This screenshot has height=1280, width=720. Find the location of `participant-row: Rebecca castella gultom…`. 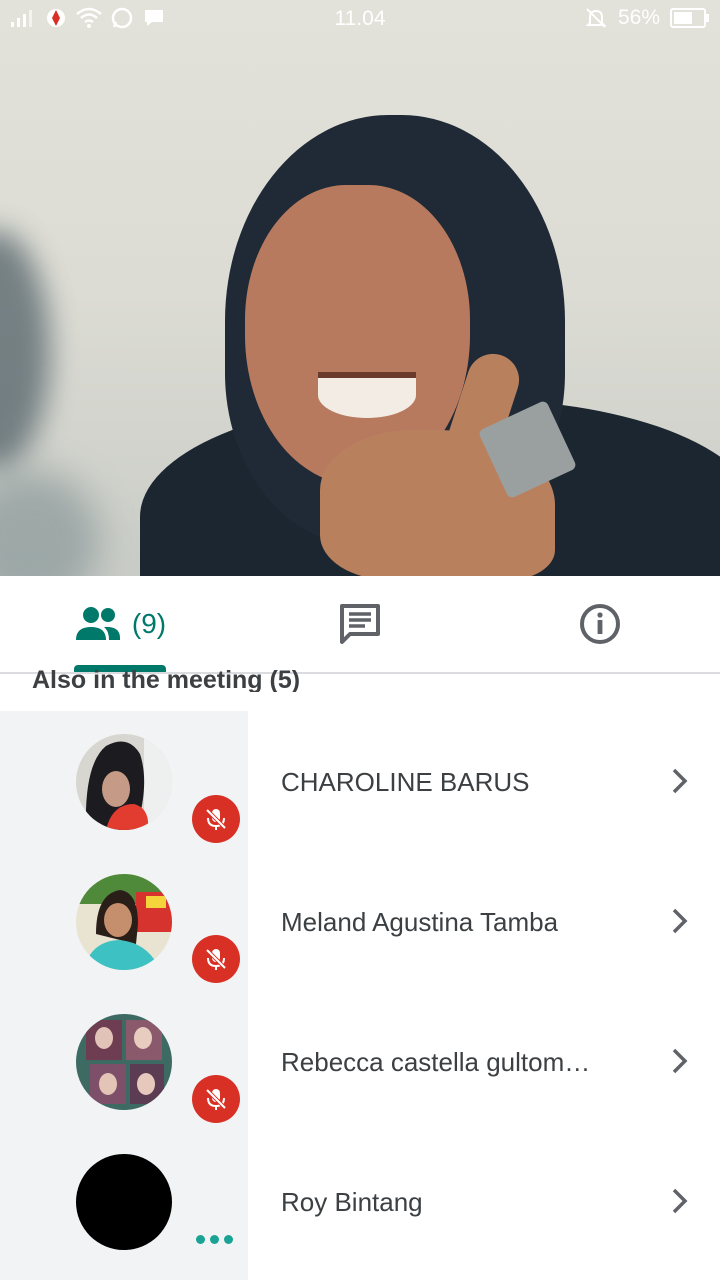

participant-row: Rebecca castella gultom… is located at coordinates (360, 1061).